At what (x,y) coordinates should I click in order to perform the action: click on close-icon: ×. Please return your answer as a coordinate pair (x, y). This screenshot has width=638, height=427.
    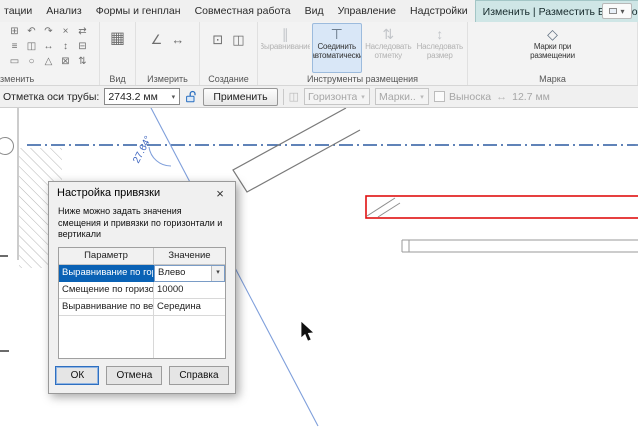
    Looking at the image, I should click on (220, 193).